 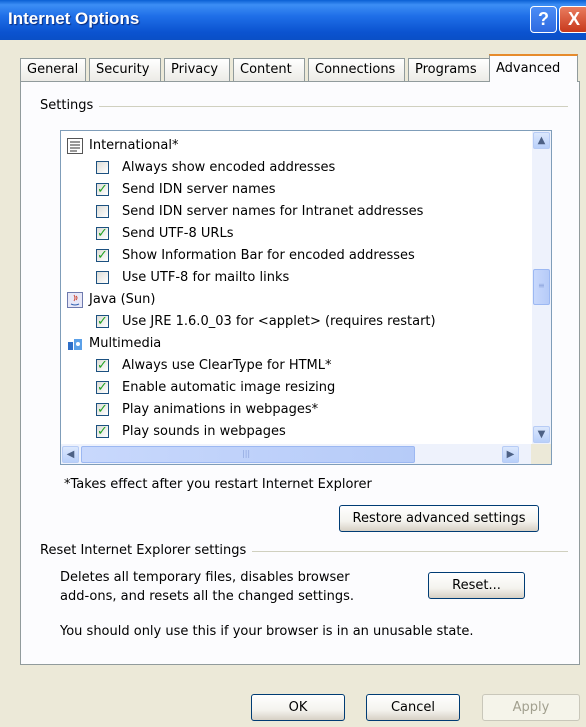 What do you see at coordinates (75, 146) in the screenshot?
I see `international-icon` at bounding box center [75, 146].